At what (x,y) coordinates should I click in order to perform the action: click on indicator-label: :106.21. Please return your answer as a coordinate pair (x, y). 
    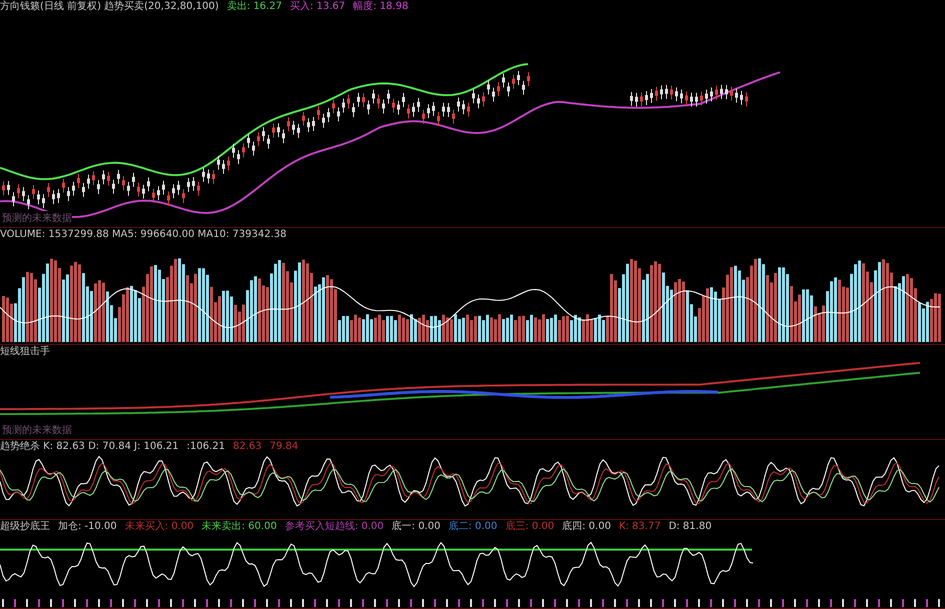
    Looking at the image, I should click on (205, 447).